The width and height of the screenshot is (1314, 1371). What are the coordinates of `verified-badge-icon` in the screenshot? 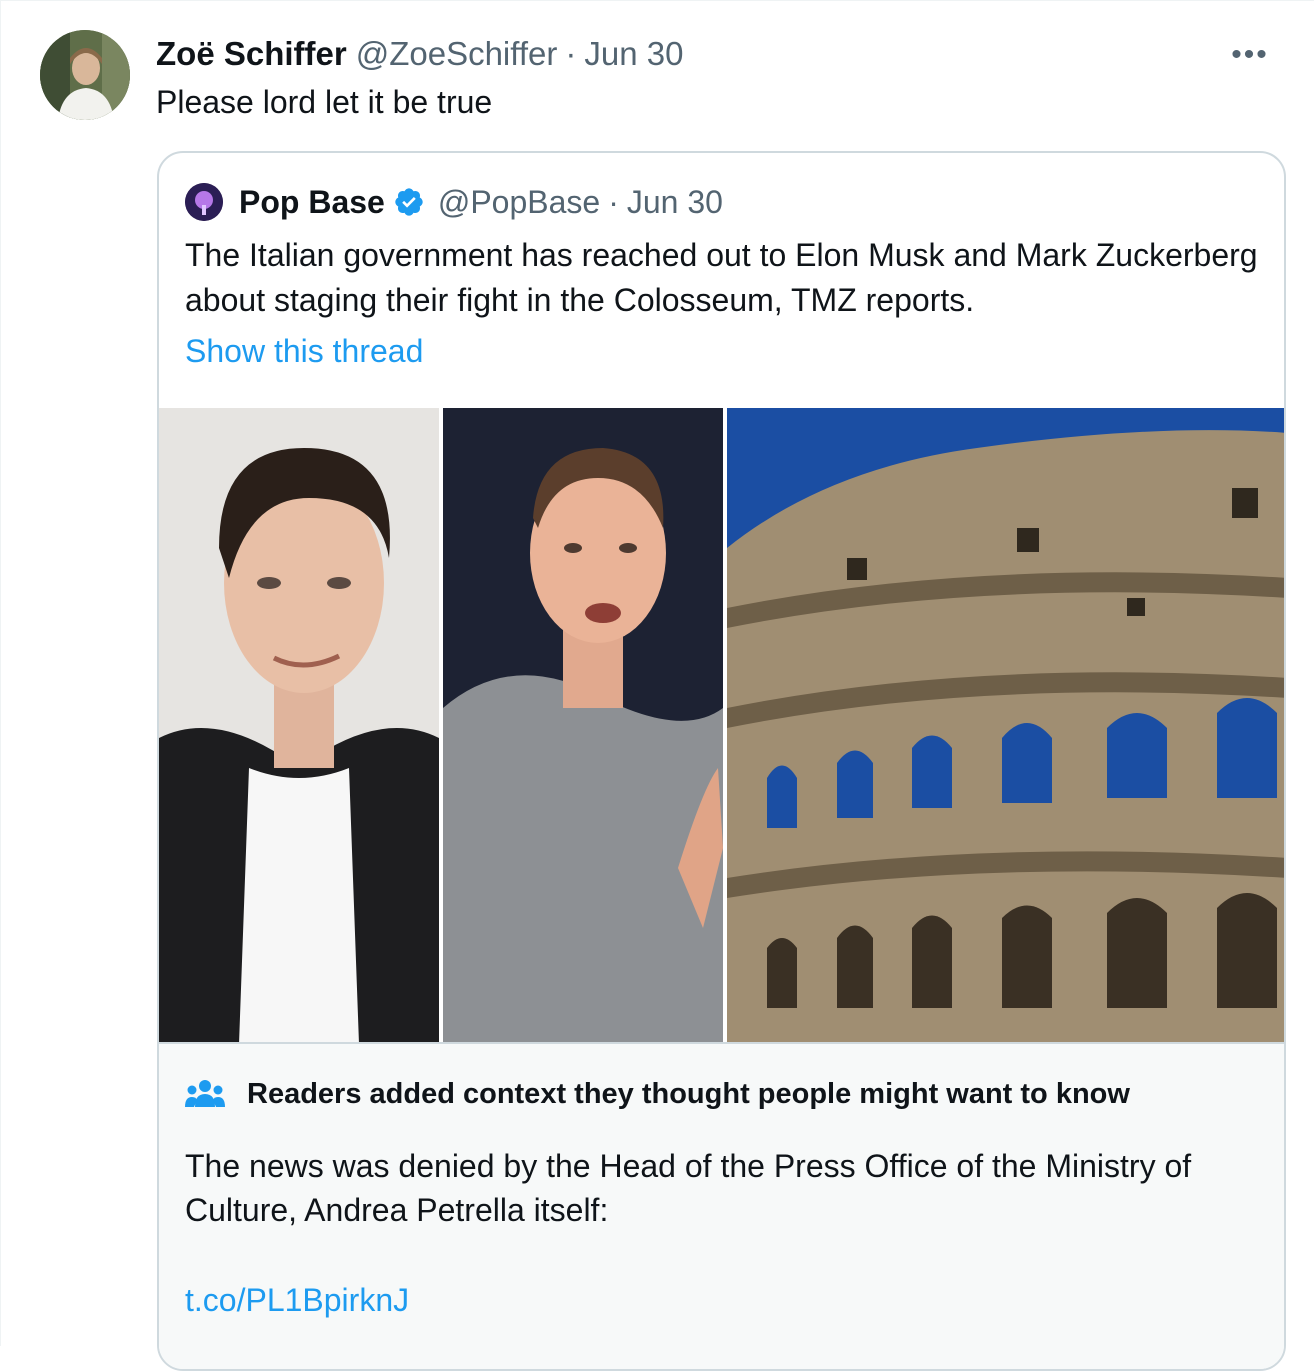 It's located at (409, 202).